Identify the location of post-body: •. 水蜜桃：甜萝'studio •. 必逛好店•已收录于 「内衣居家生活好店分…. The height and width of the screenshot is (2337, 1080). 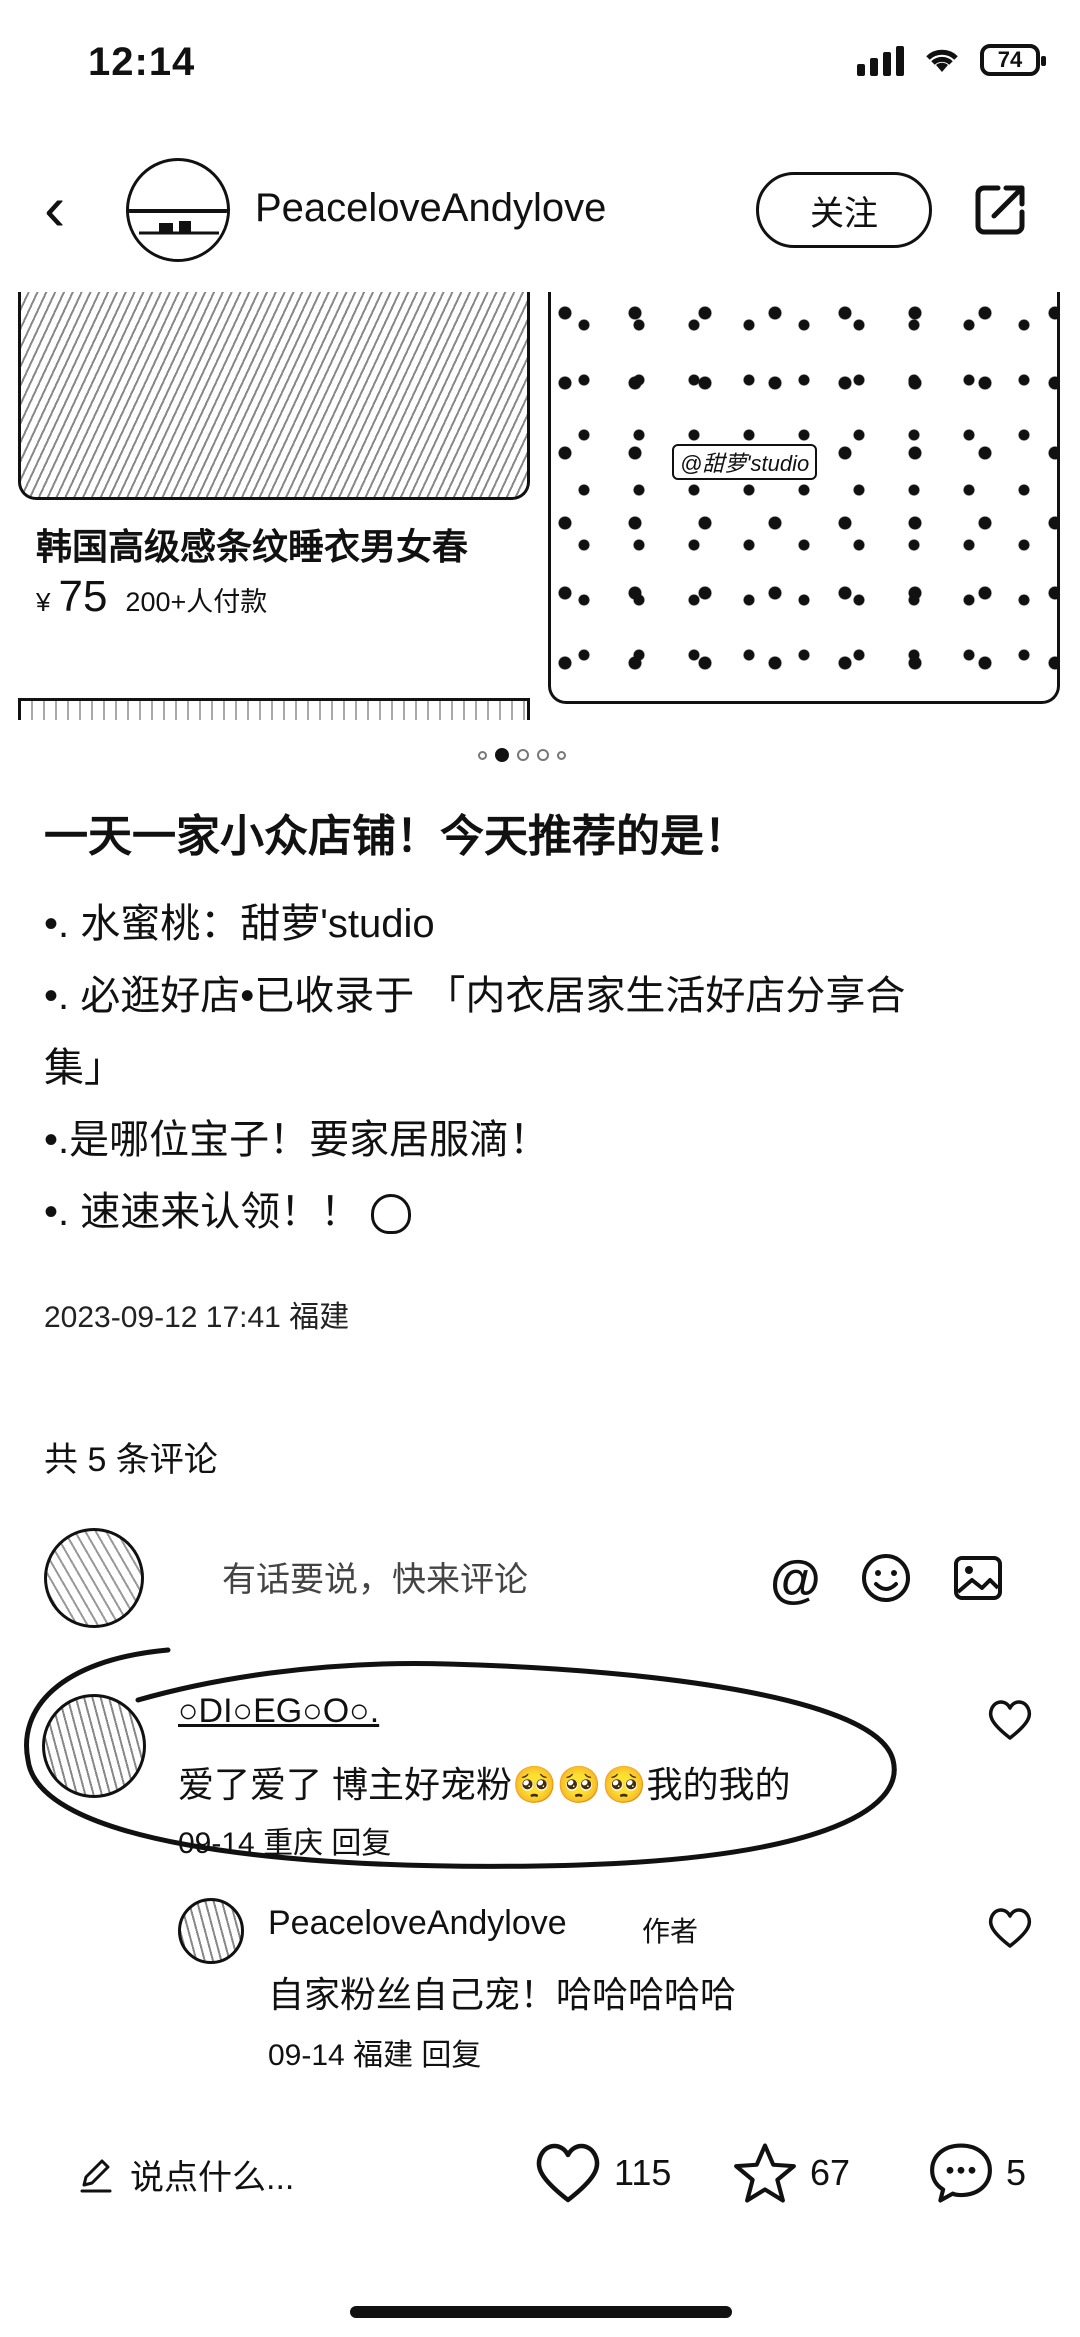
(544, 1068).